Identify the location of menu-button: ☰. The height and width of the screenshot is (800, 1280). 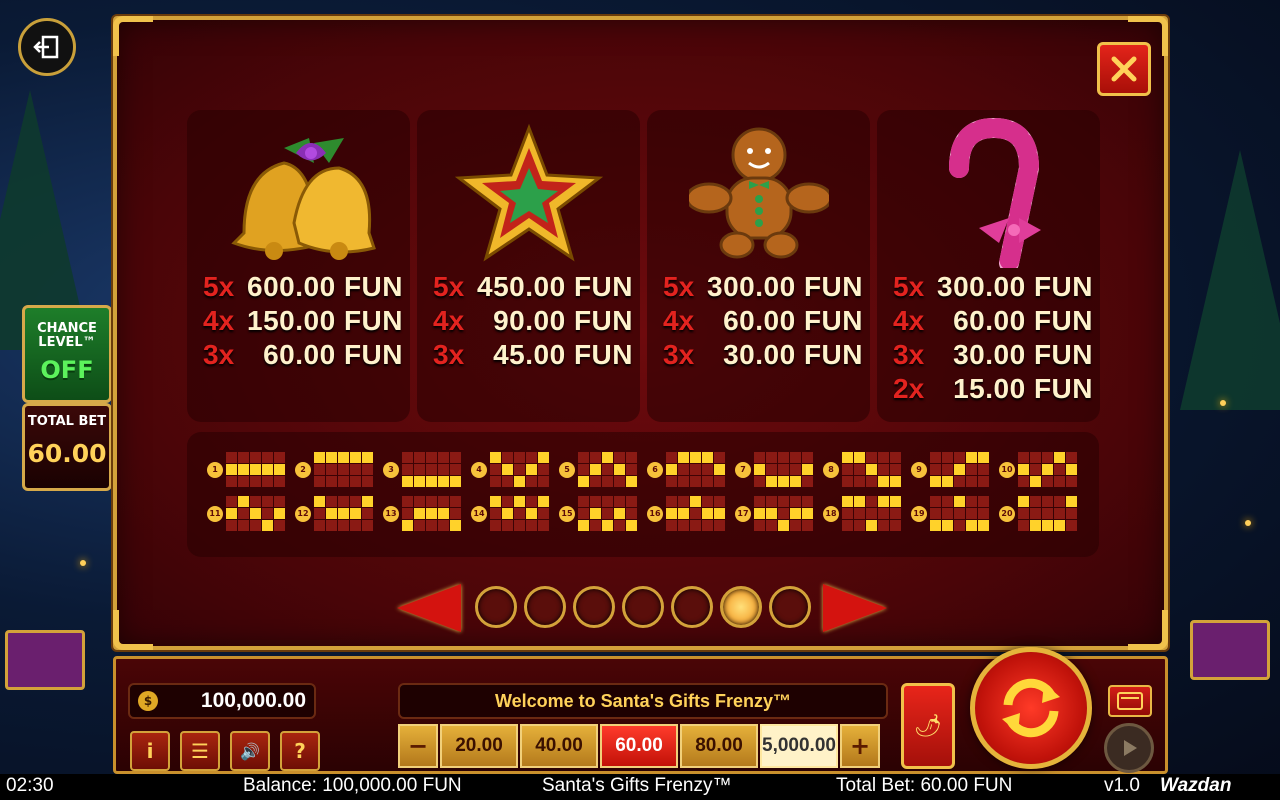
(200, 751).